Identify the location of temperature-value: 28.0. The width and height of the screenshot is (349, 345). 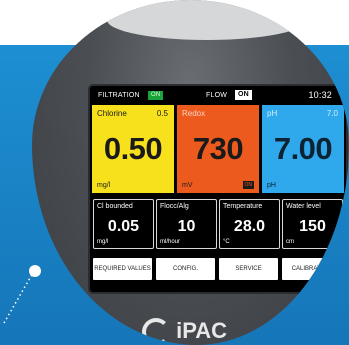
(249, 226).